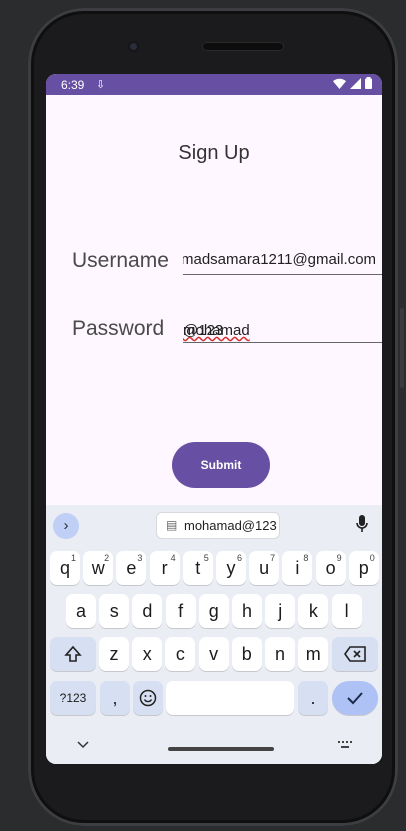 The height and width of the screenshot is (831, 406). Describe the element at coordinates (246, 654) in the screenshot. I see `key-b: b` at that location.